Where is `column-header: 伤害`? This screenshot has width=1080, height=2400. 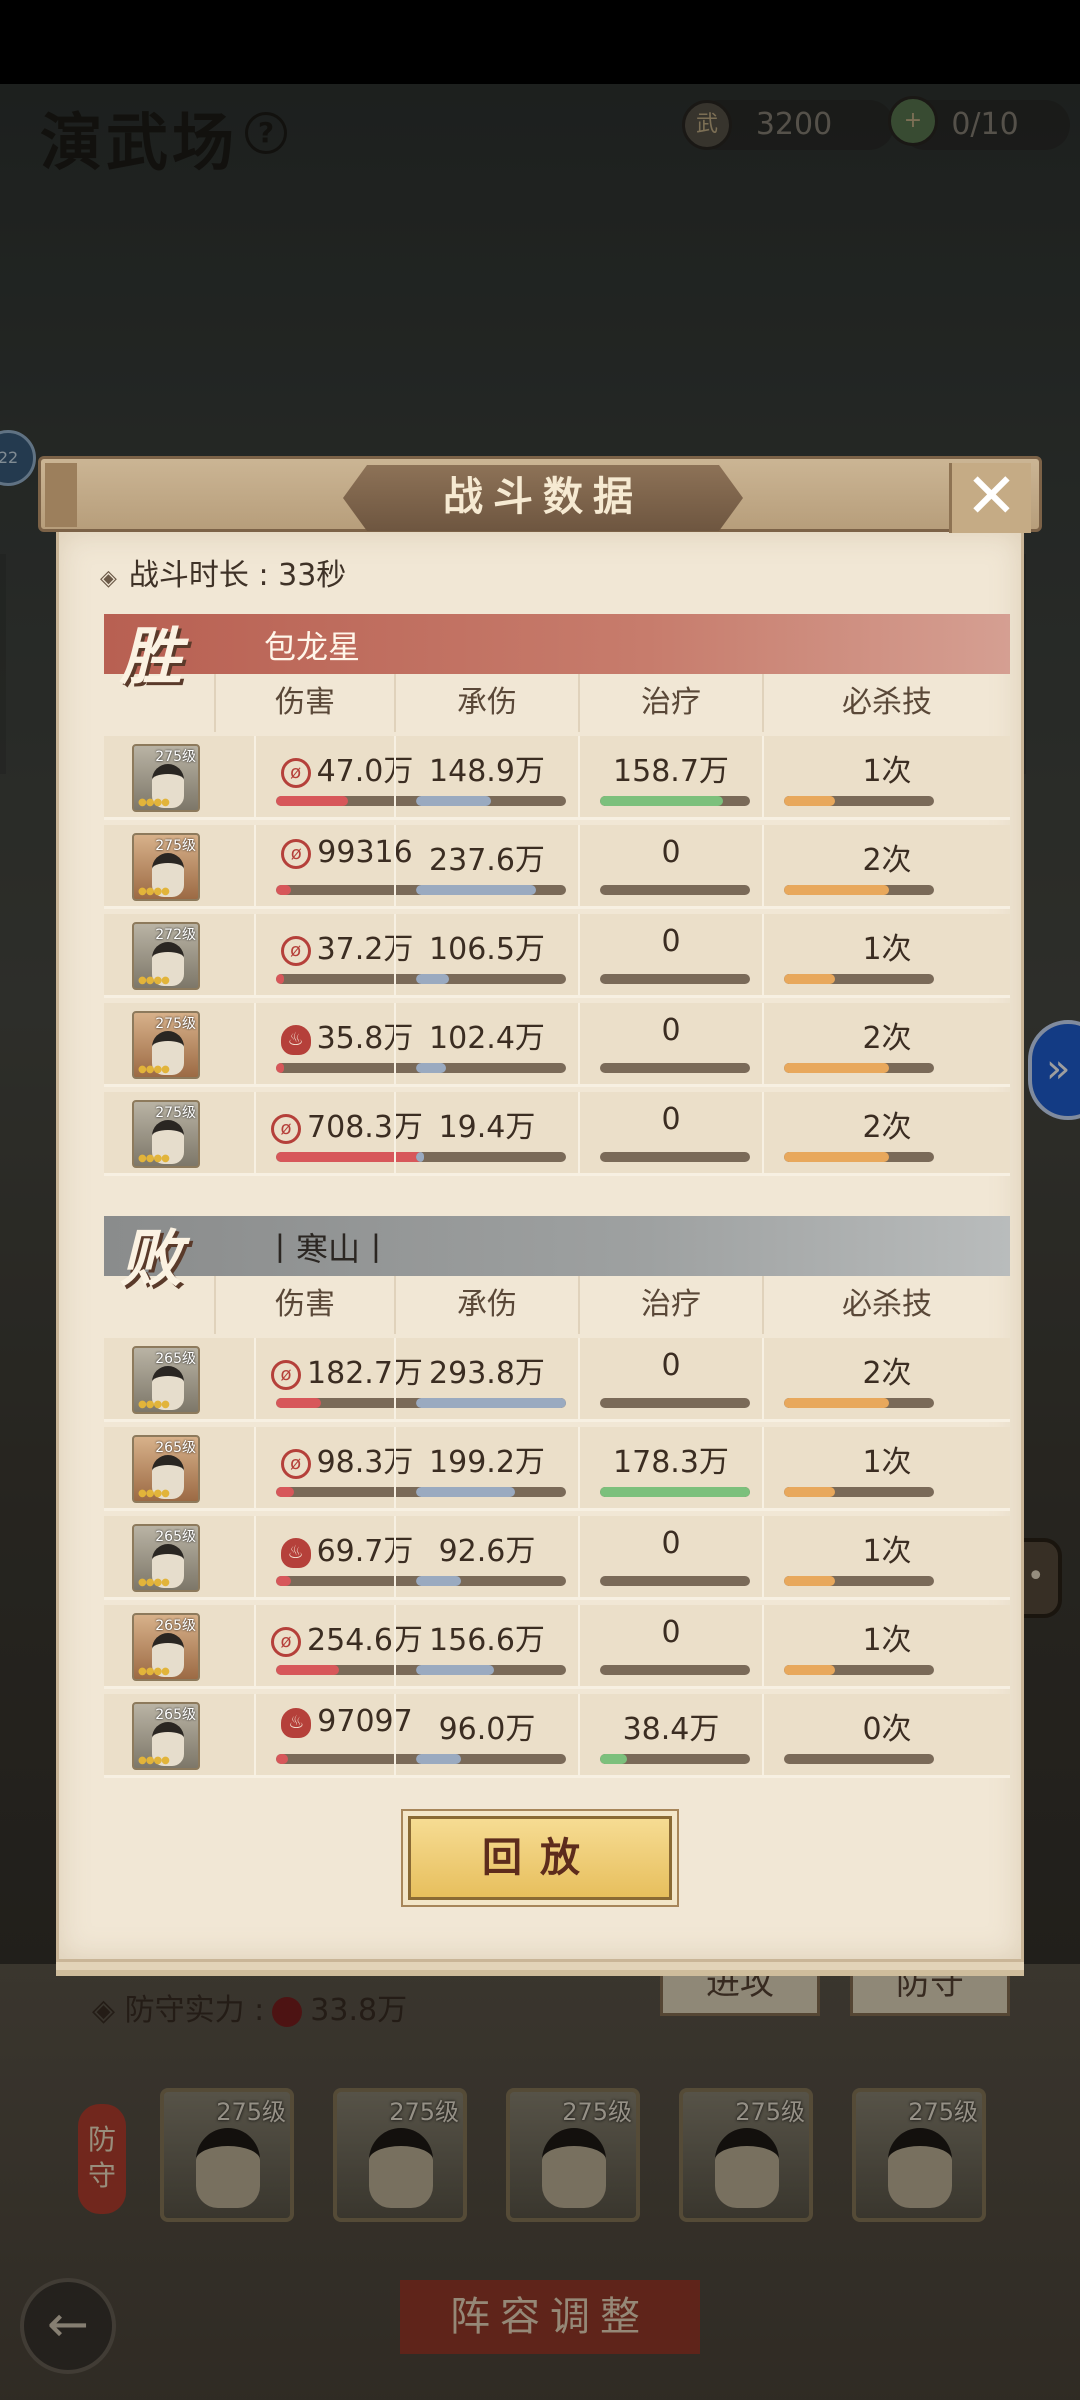 column-header: 伤害 is located at coordinates (304, 1305).